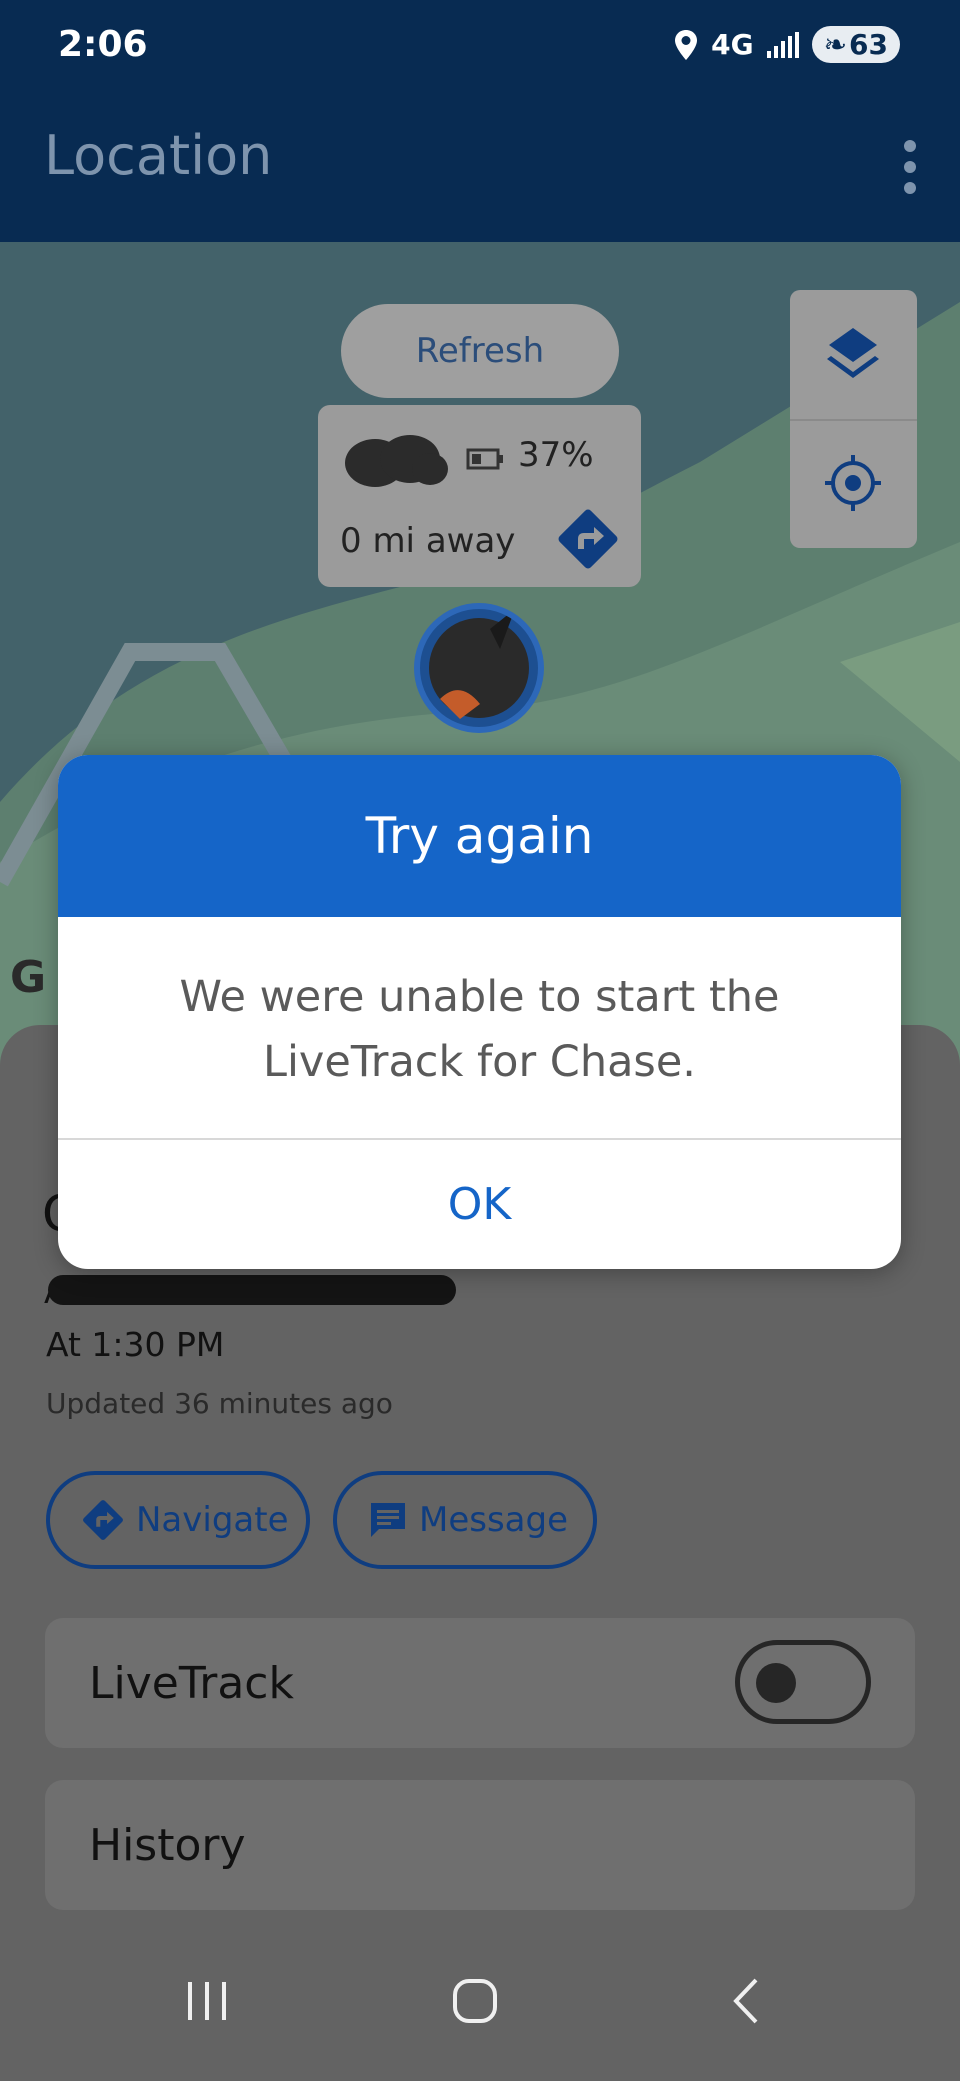  I want to click on location-time: At 1:30 PM, so click(135, 1344).